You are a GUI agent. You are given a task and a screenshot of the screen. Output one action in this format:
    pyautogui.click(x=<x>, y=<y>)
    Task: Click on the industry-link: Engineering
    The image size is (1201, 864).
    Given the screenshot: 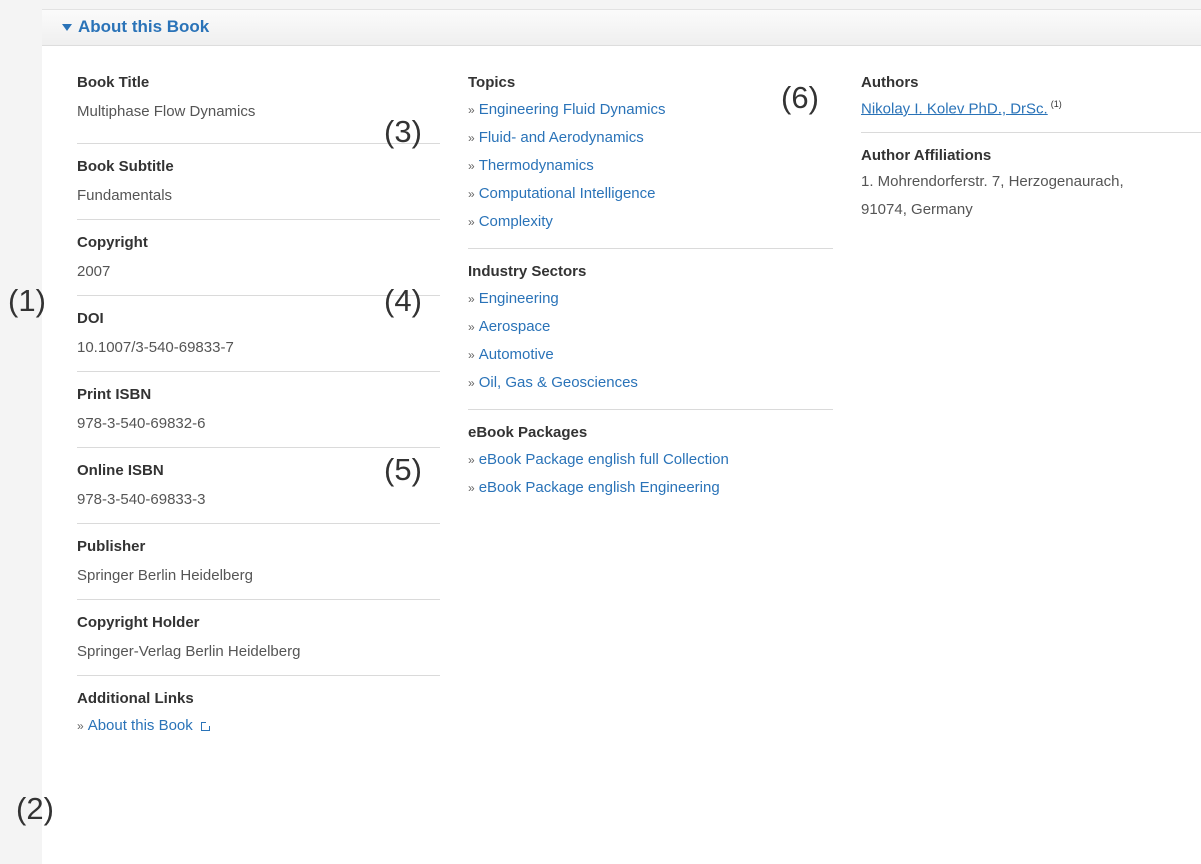 What is the action you would take?
    pyautogui.click(x=519, y=298)
    